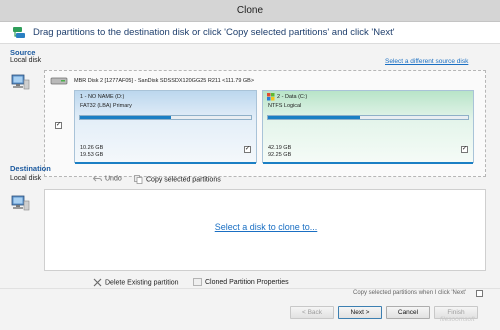 The width and height of the screenshot is (500, 330). What do you see at coordinates (138, 179) in the screenshot?
I see `copy-icon` at bounding box center [138, 179].